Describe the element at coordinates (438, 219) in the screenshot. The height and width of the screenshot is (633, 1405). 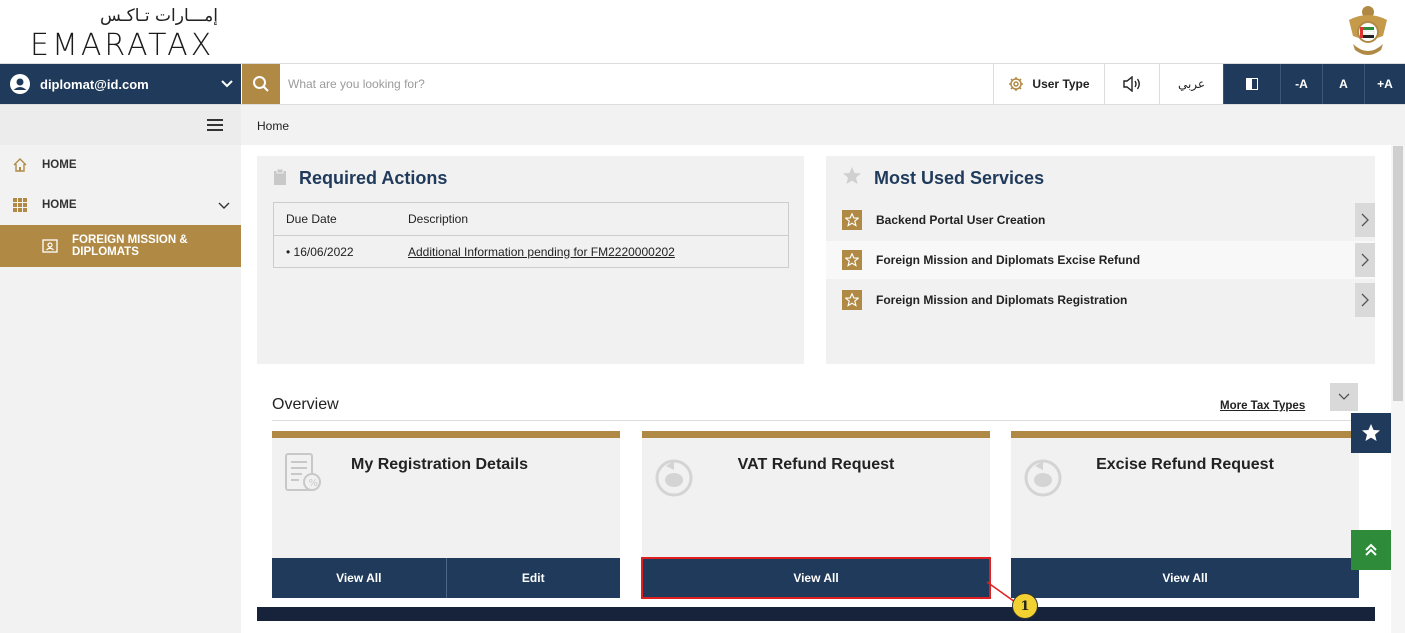
I see `column-header-description: Description` at that location.